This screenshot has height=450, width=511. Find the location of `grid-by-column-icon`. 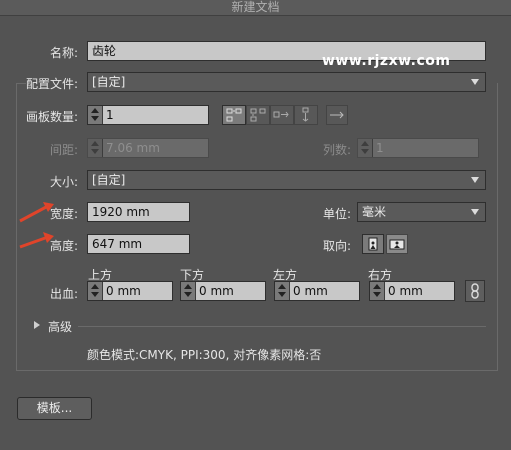

grid-by-column-icon is located at coordinates (258, 115).